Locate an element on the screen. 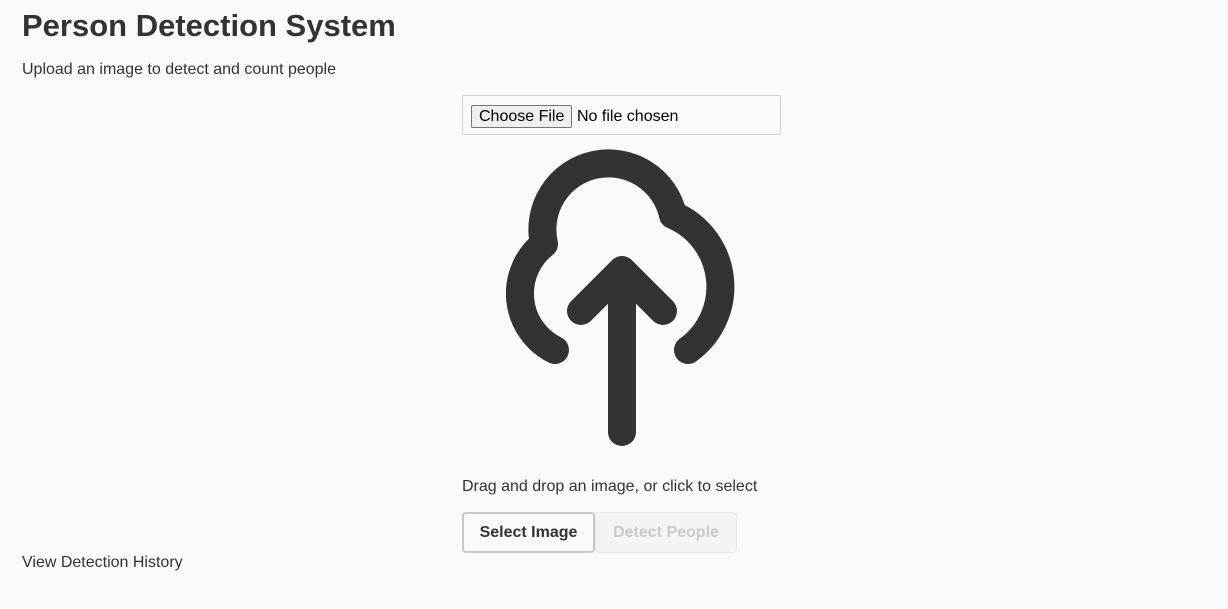 This screenshot has height=609, width=1228. cloud-upload-icon is located at coordinates (623, 297).